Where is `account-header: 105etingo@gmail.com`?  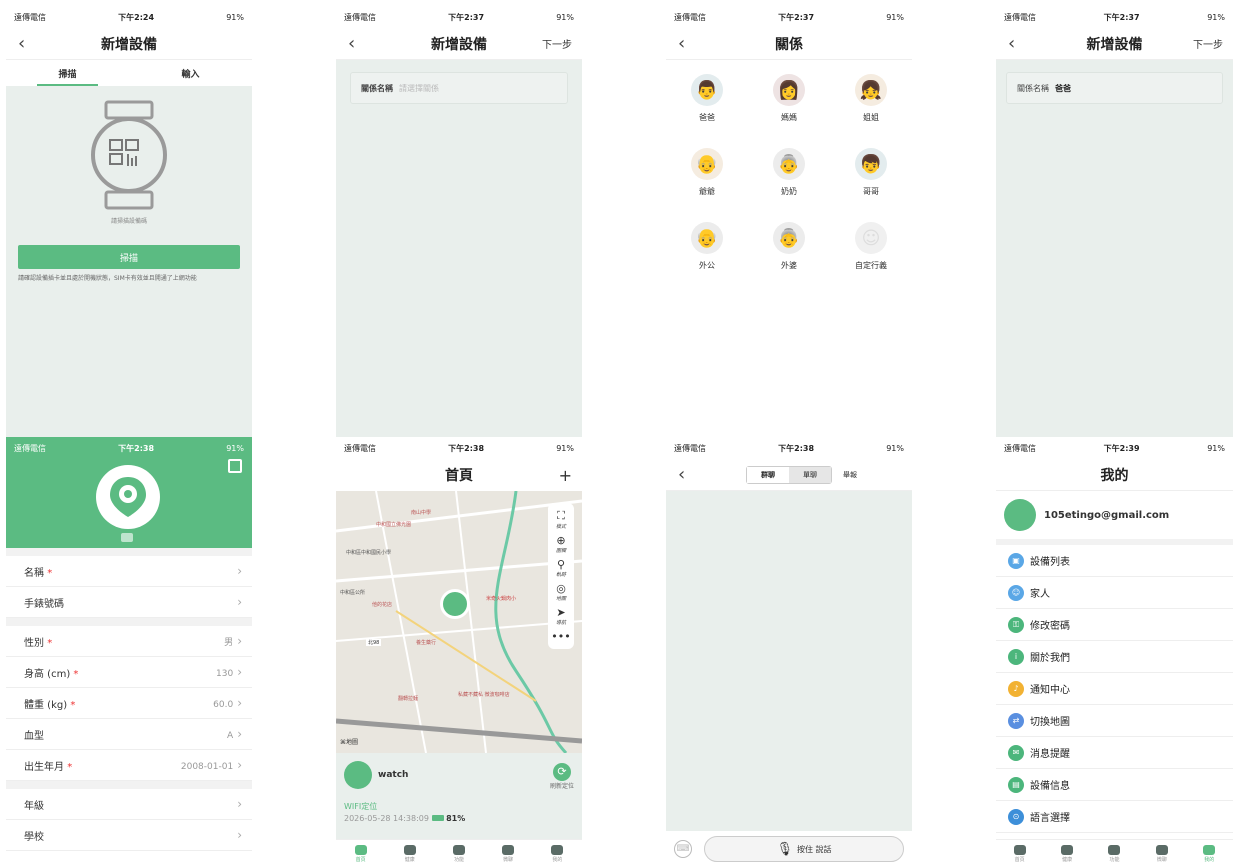 account-header: 105etingo@gmail.com is located at coordinates (1114, 518).